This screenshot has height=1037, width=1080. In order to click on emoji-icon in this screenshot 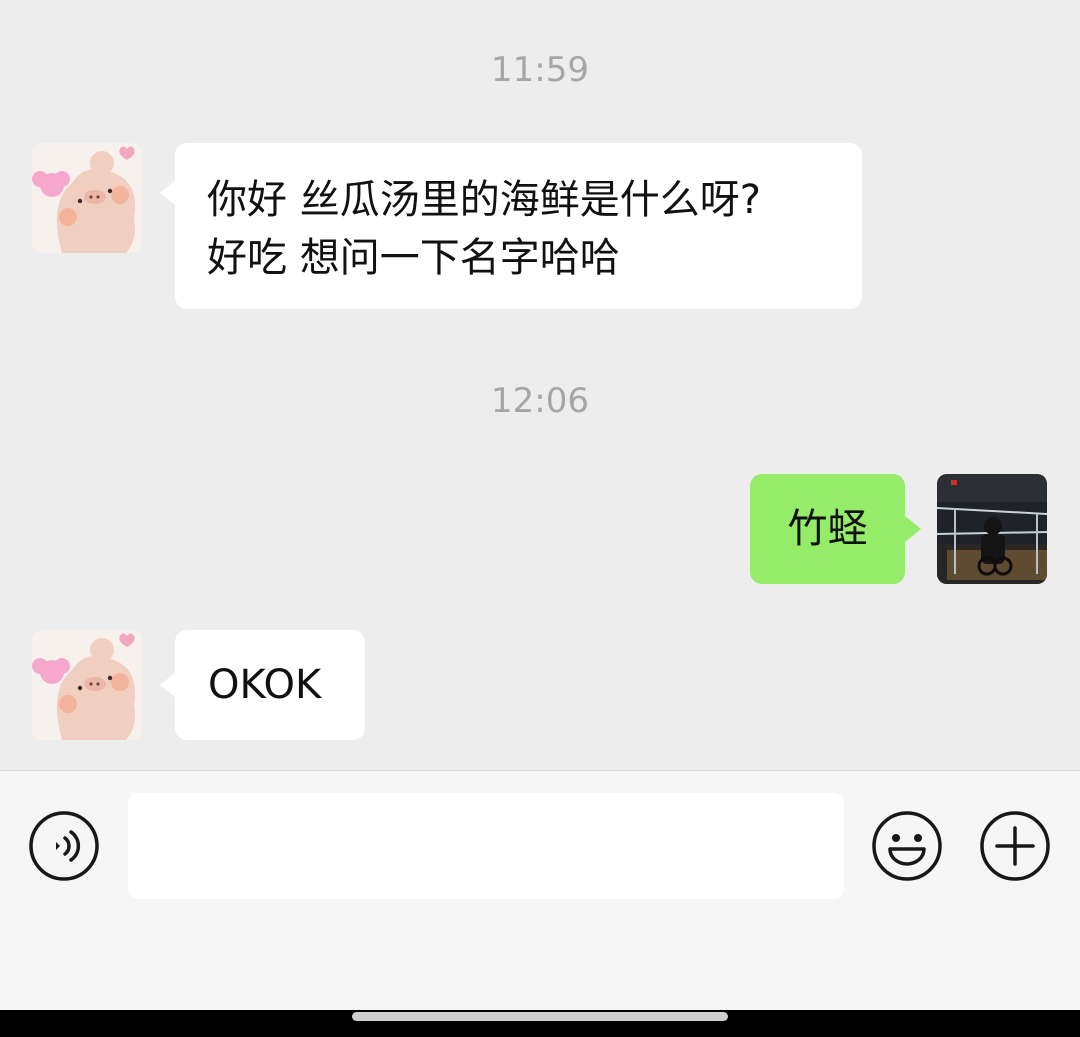, I will do `click(907, 846)`.